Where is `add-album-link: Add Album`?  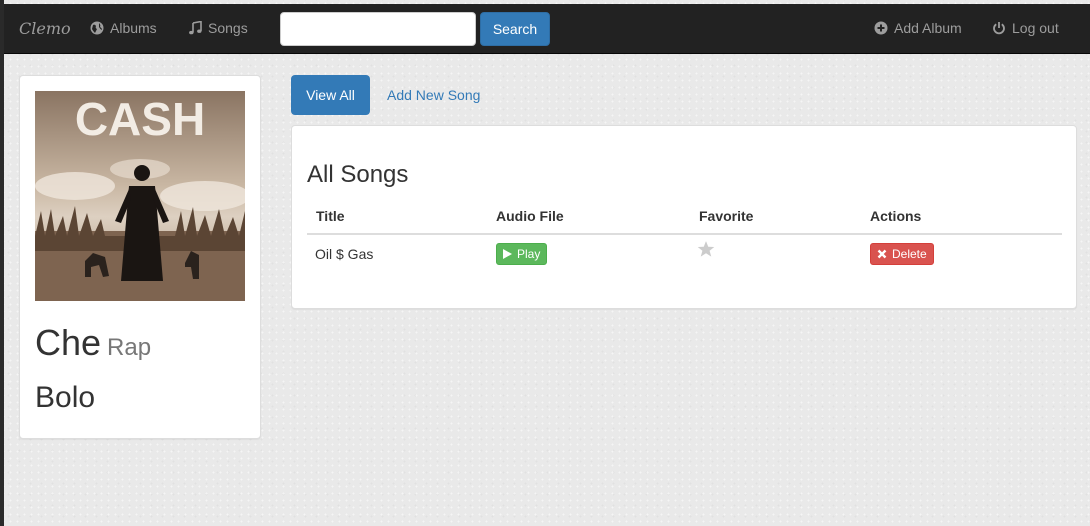 add-album-link: Add Album is located at coordinates (918, 28).